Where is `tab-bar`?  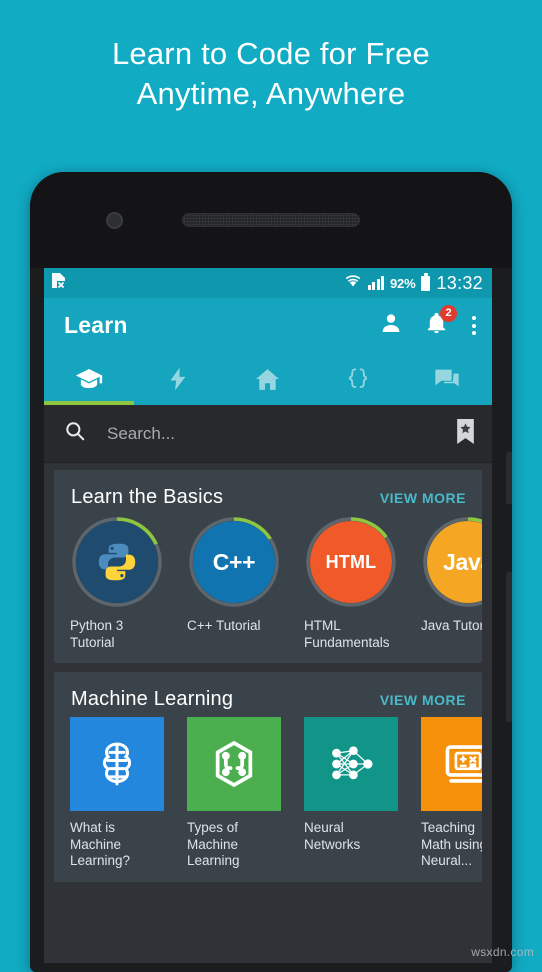
tab-bar is located at coordinates (268, 379).